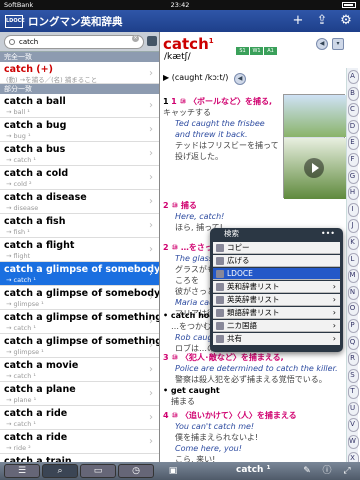  I want to click on menu-ee-list: 英英辞書リスト ›, so click(276, 300).